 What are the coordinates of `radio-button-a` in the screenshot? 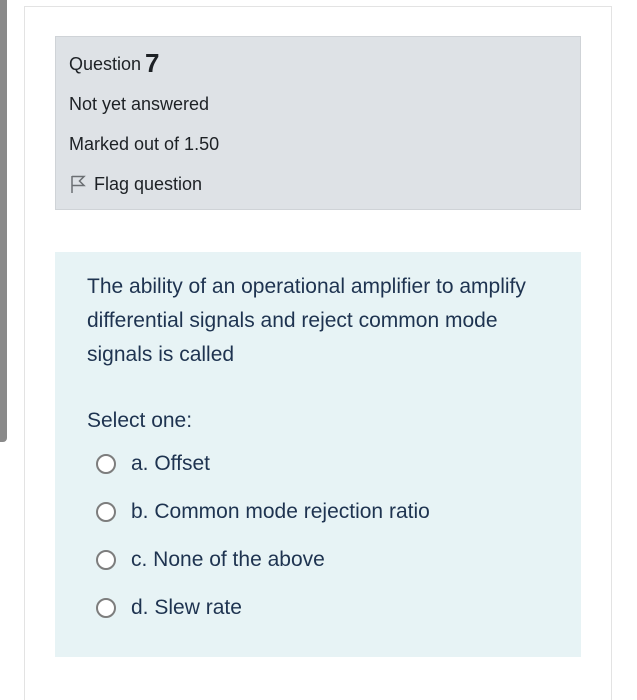 It's located at (106, 464).